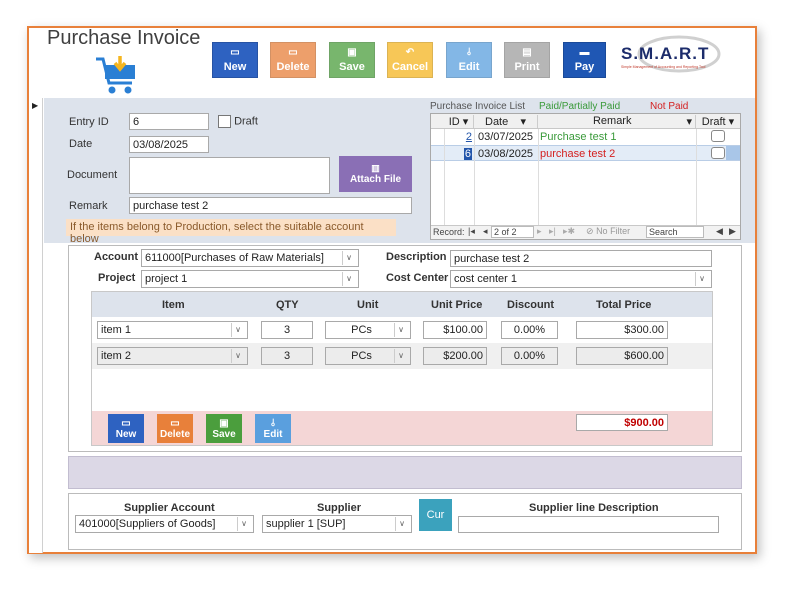 The image size is (808, 607). I want to click on new-button: ▭ New, so click(235, 60).